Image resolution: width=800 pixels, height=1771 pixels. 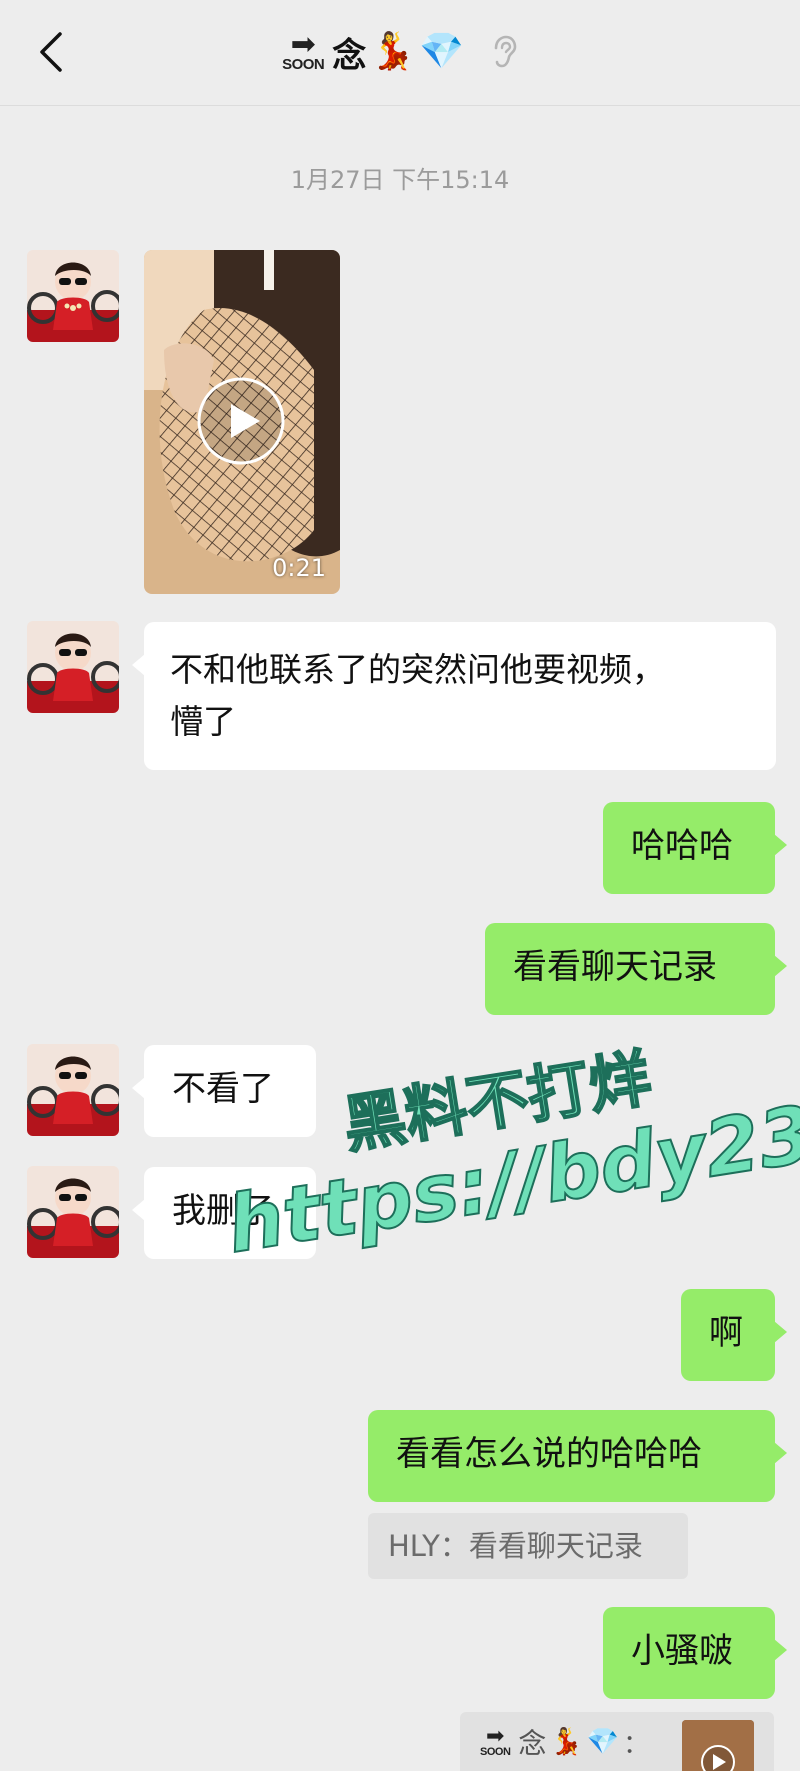 I want to click on quoted-video-message: ➡ SOON 念 💃 💎 ：, so click(x=617, y=1741).